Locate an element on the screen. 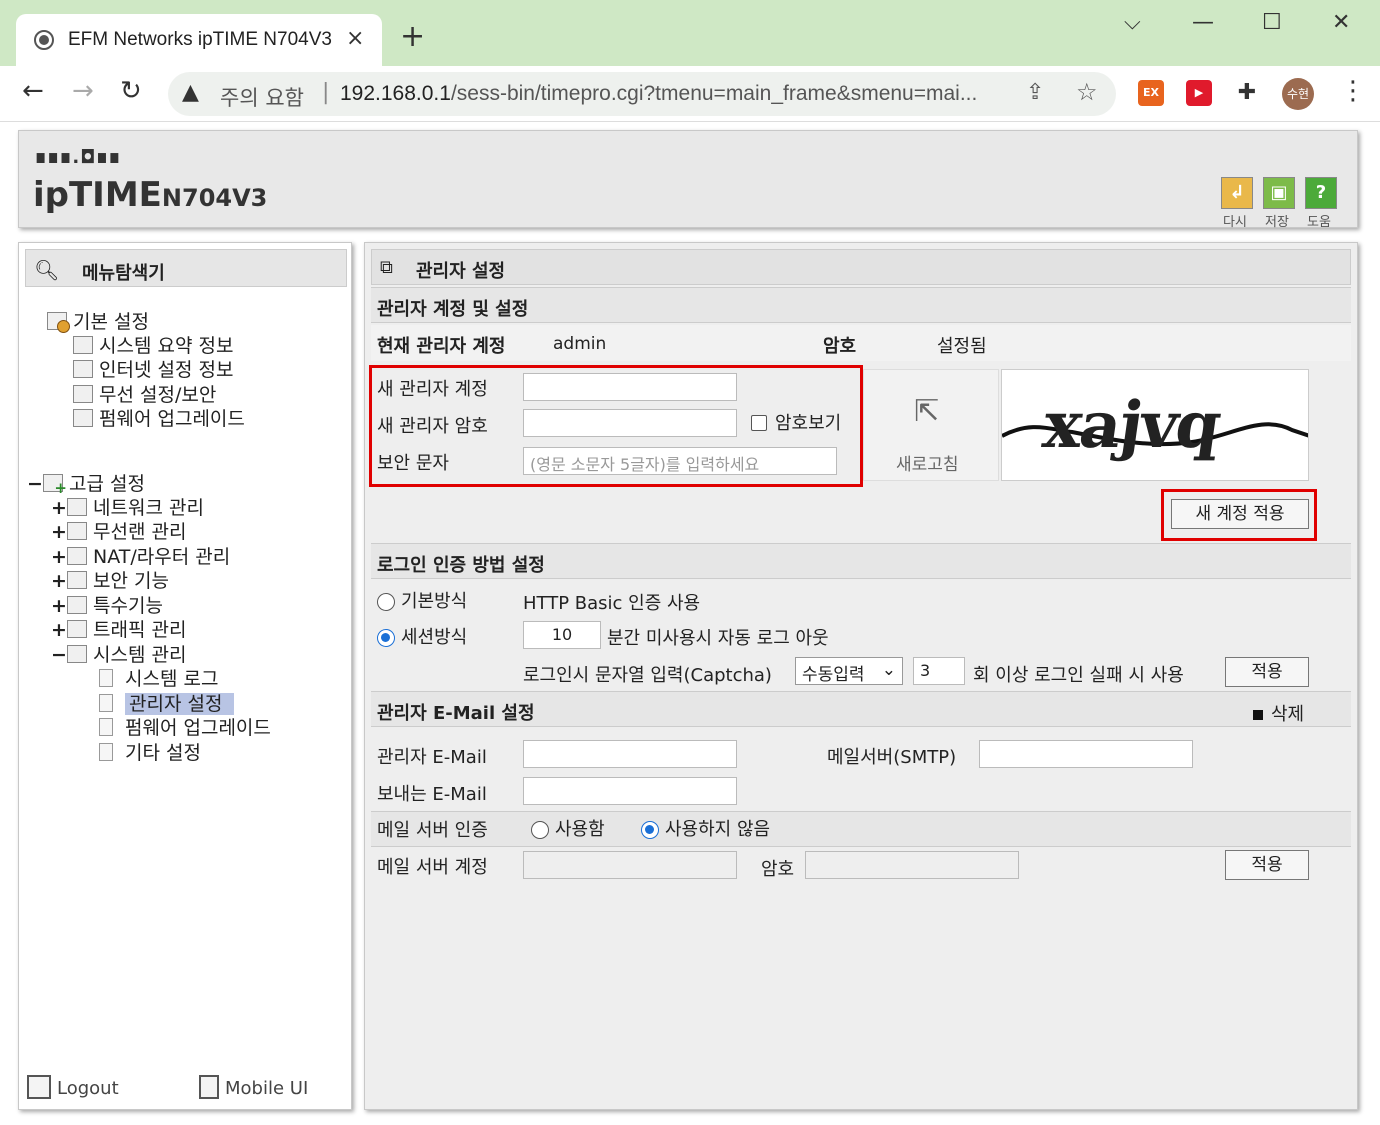 The width and height of the screenshot is (1380, 1125). tree-security: + 보안 기능 is located at coordinates (110, 579).